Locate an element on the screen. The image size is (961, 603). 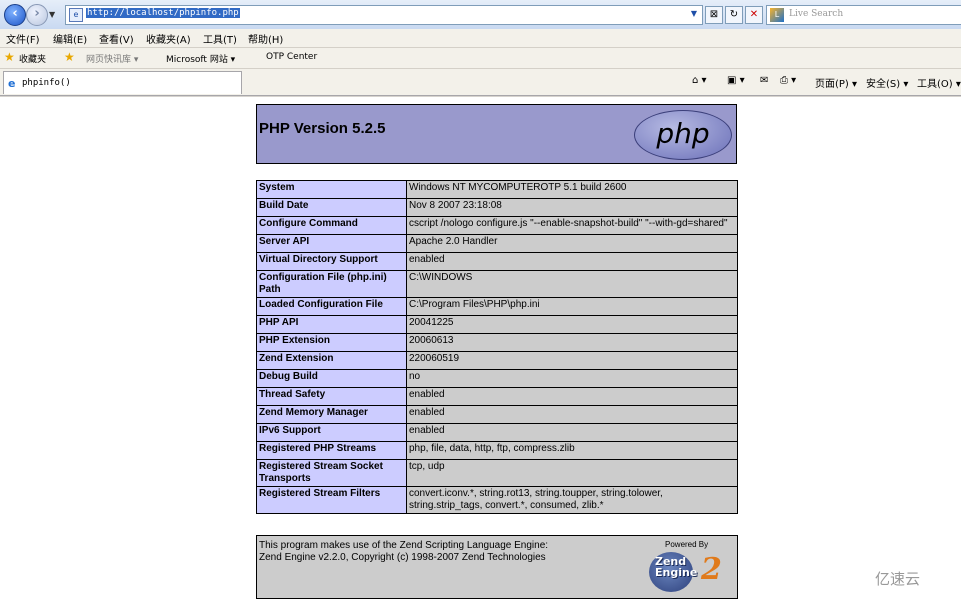
row-key: Zend Extension is located at coordinates (331, 360).